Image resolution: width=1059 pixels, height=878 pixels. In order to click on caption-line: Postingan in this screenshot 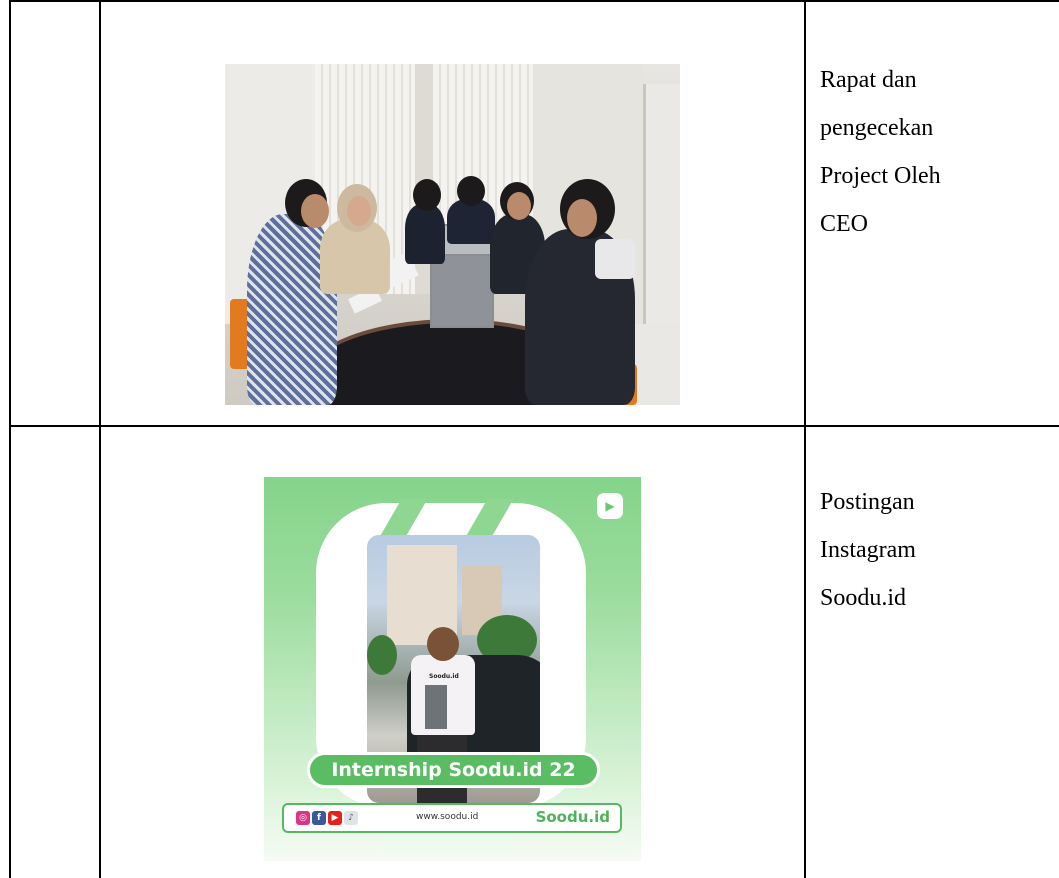, I will do `click(867, 502)`.